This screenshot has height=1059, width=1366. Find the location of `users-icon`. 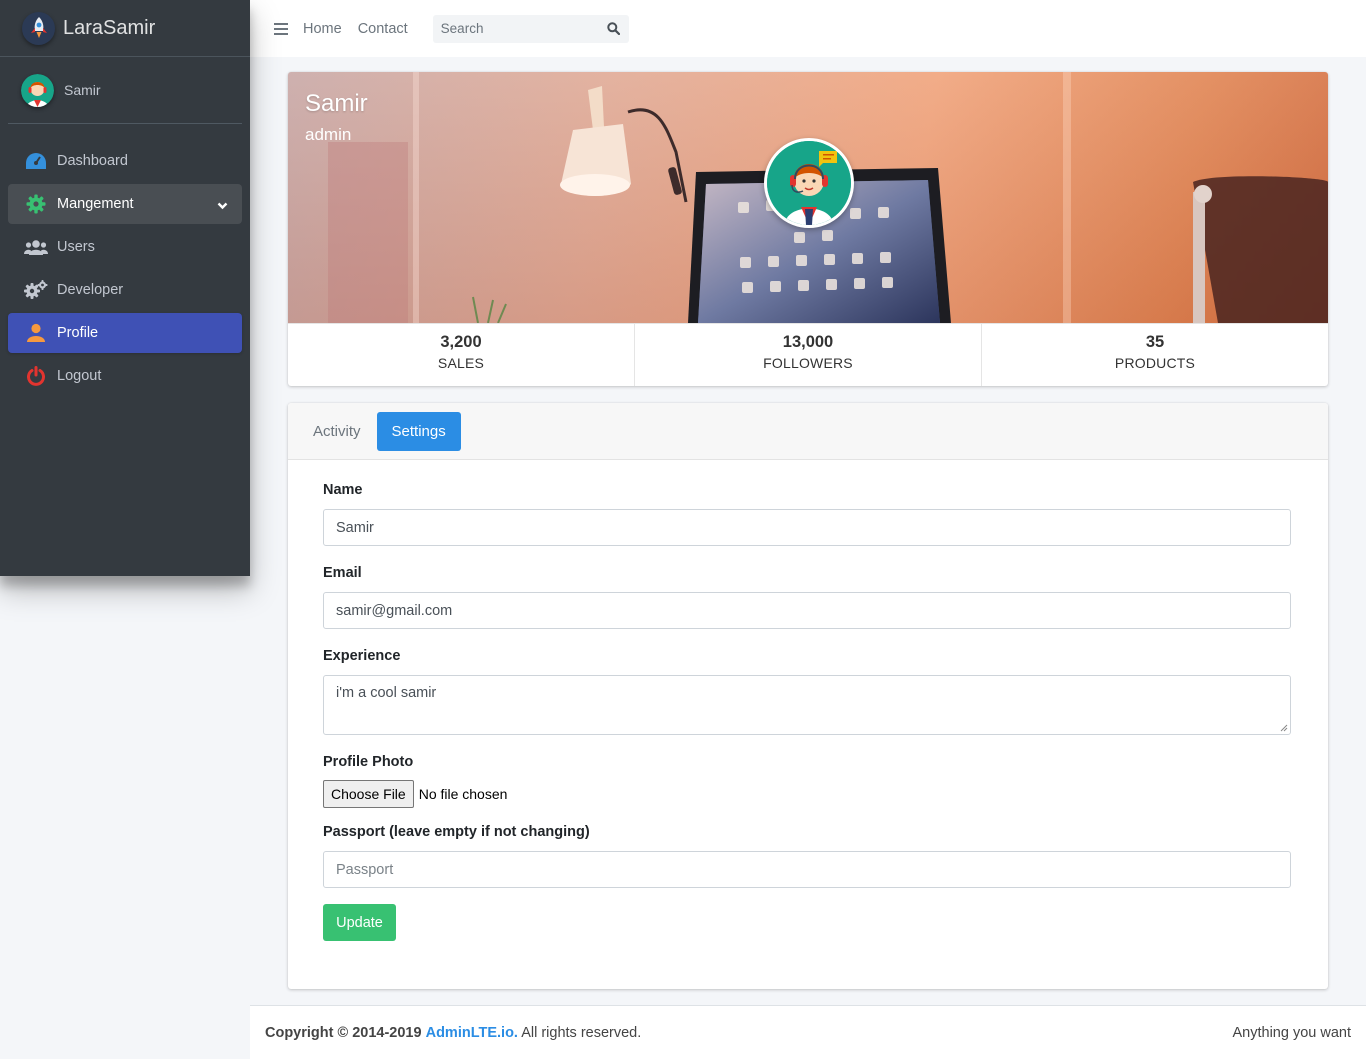

users-icon is located at coordinates (36, 247).